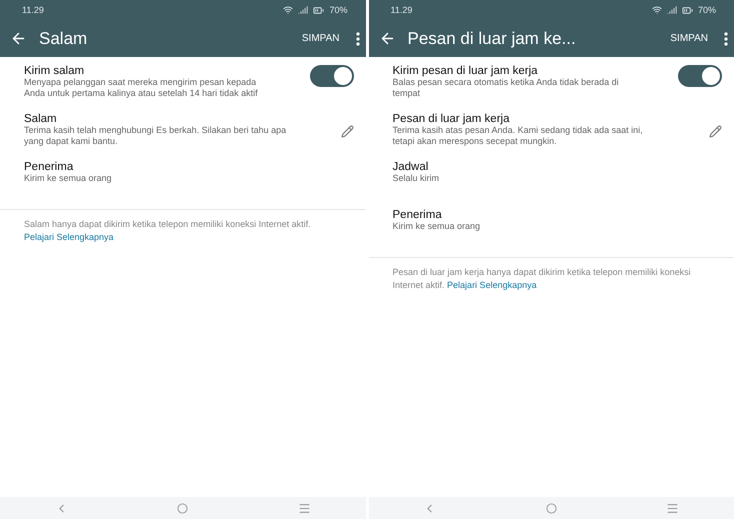 The image size is (734, 519). I want to click on setting-description: Selalu kirim, so click(416, 178).